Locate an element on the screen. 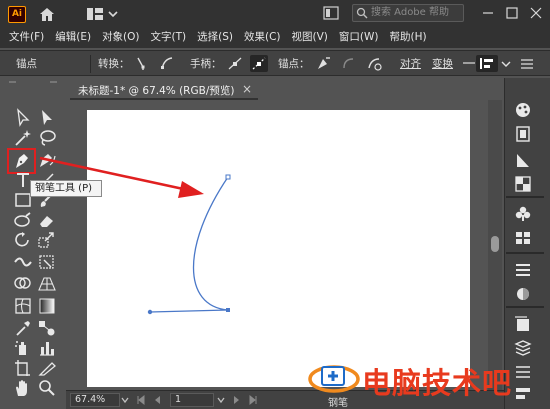 The width and height of the screenshot is (550, 409). slice-tool-icon is located at coordinates (47, 368).